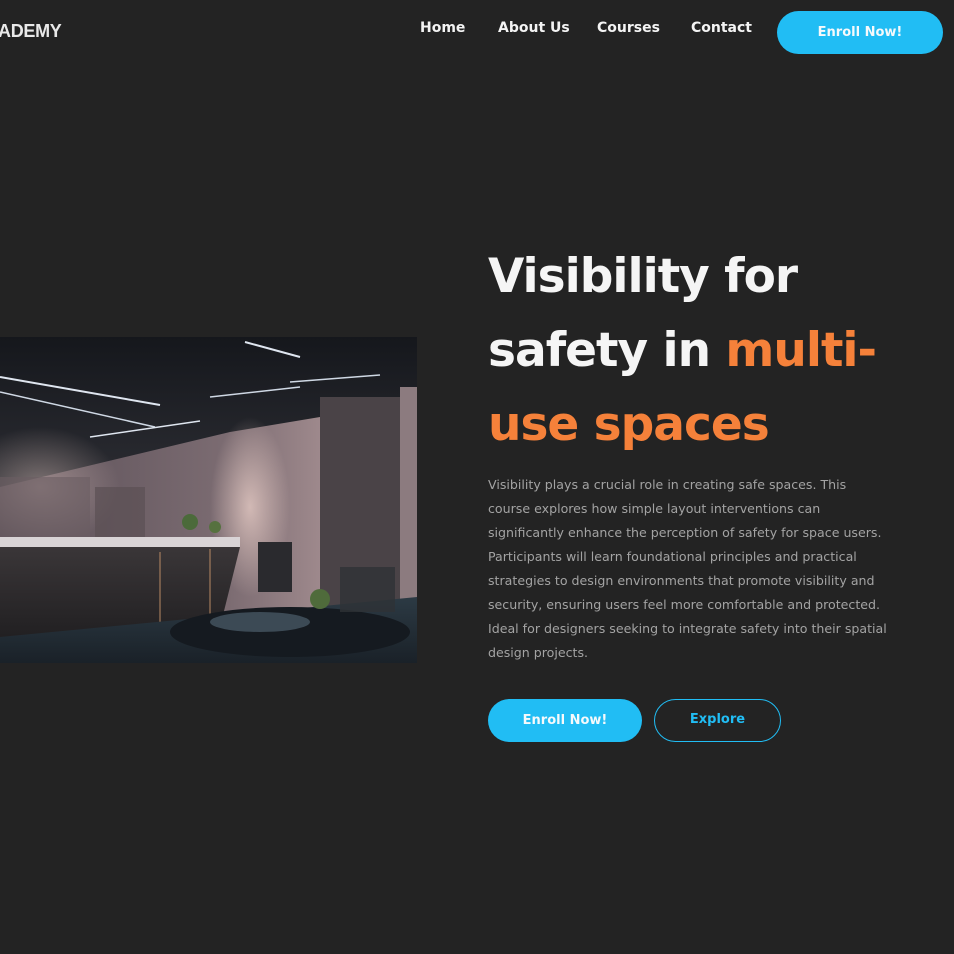  I want to click on hero-title-accent-1: multi-, so click(801, 350).